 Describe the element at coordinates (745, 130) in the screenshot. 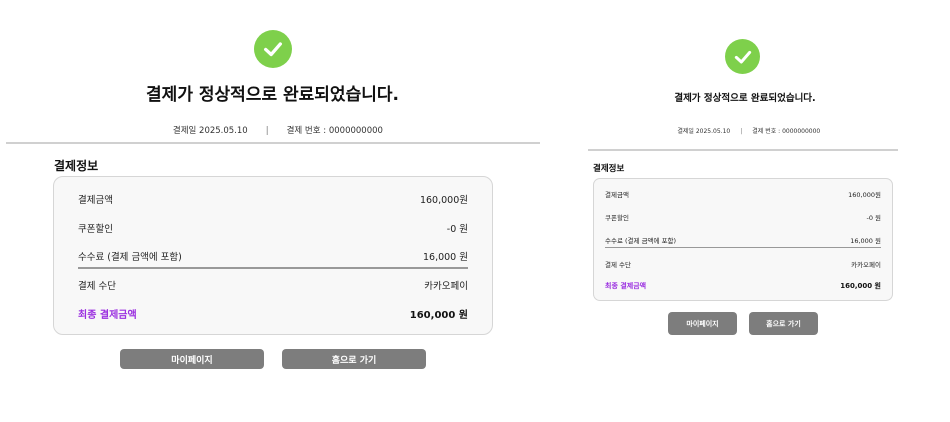

I see `payment-meta: 결제일 2025.05.10 | 결제 번호 : 0000000000` at that location.